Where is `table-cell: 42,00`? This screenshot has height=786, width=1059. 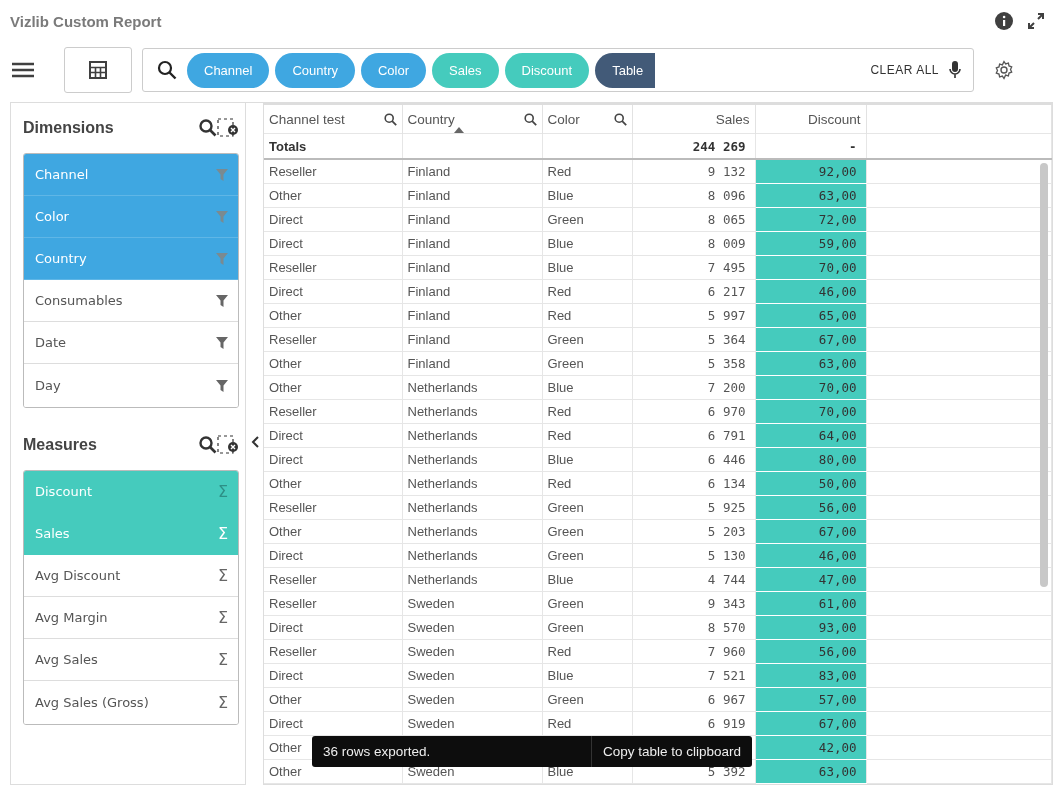
table-cell: 42,00 is located at coordinates (837, 747).